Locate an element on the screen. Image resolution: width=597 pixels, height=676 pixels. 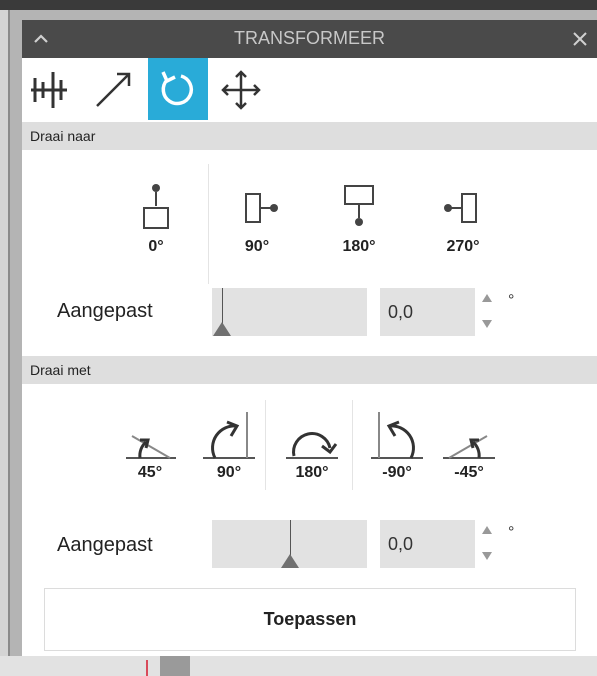
rotate-icon is located at coordinates (177, 88).